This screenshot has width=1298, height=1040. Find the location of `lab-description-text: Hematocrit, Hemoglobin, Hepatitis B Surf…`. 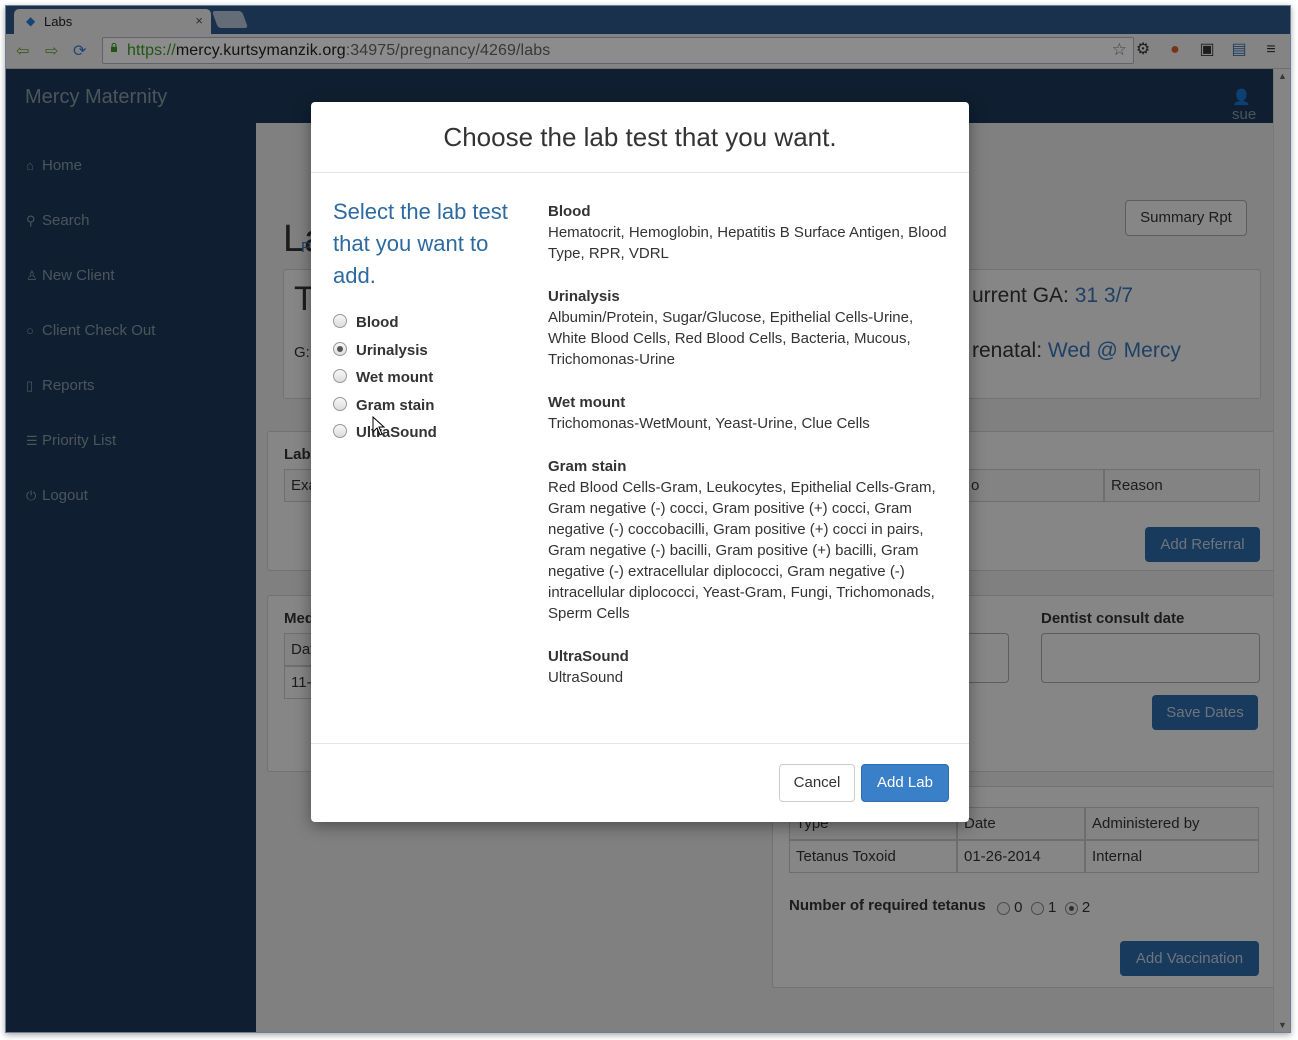

lab-description-text: Hematocrit, Hemoglobin, Hepatitis B Surf… is located at coordinates (747, 243).